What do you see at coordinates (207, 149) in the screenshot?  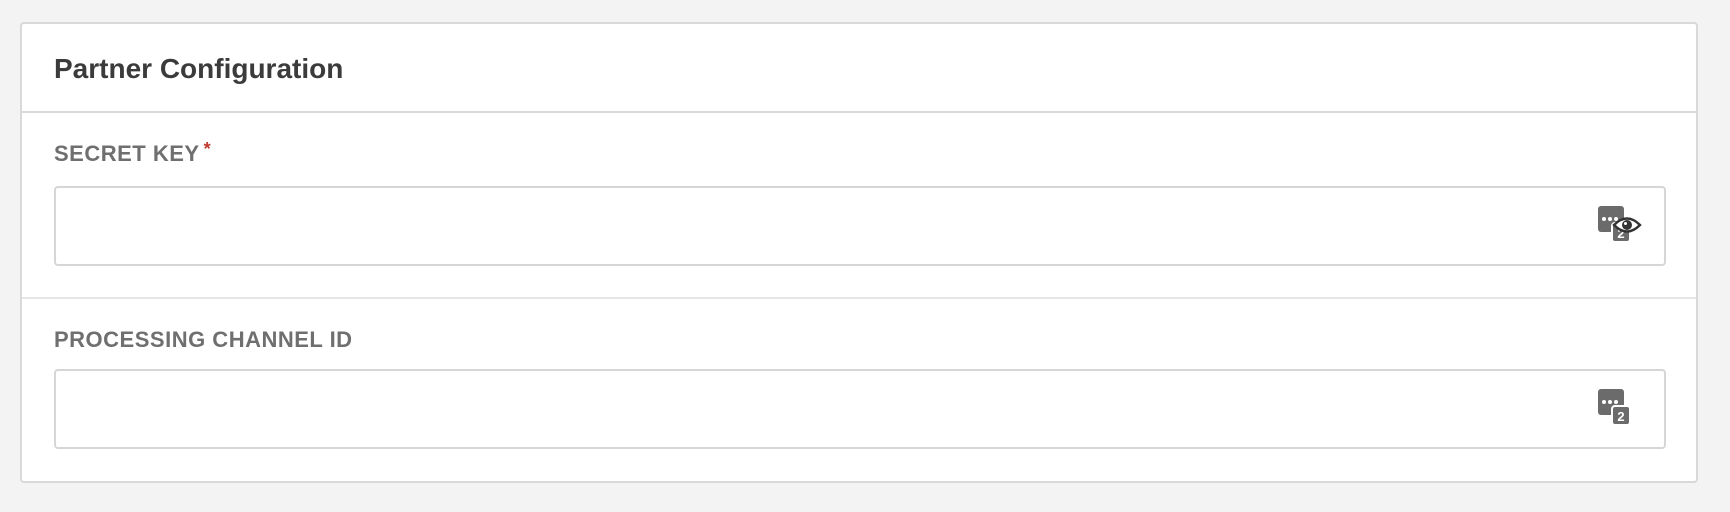 I see `required-asterisk: *` at bounding box center [207, 149].